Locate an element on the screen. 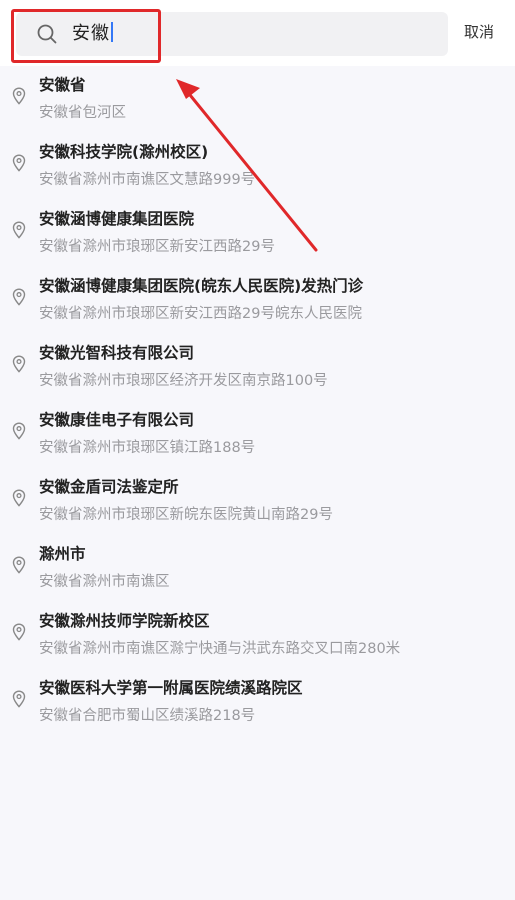  result-address: 安徽省滁州市琅琊区新安江西路29号皖东人民医院 is located at coordinates (200, 314).